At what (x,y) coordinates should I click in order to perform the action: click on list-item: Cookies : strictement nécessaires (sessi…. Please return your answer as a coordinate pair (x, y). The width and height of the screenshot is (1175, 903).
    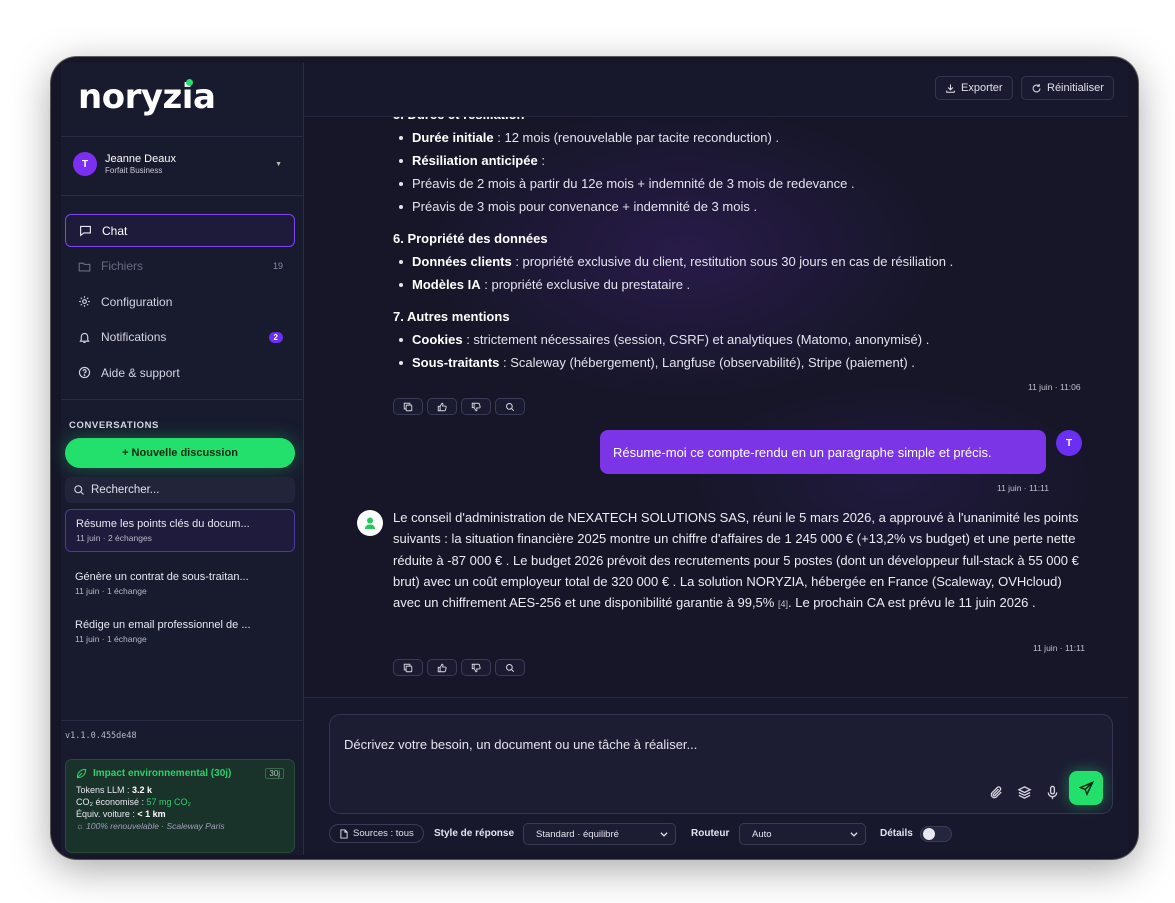
    Looking at the image, I should click on (743, 339).